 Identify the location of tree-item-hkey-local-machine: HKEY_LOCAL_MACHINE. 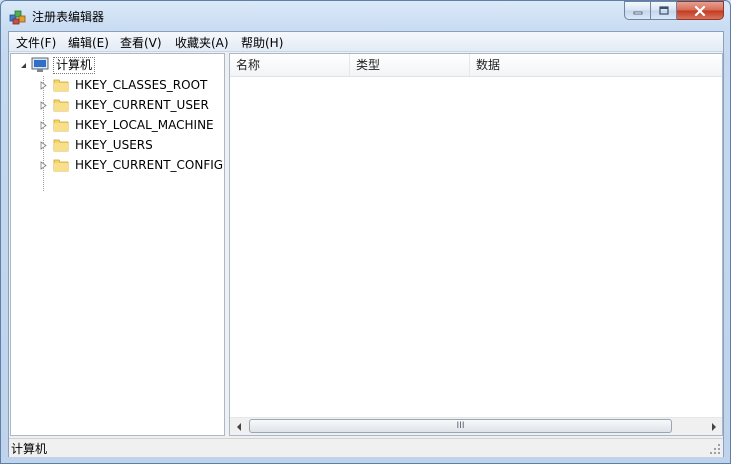
(126, 125).